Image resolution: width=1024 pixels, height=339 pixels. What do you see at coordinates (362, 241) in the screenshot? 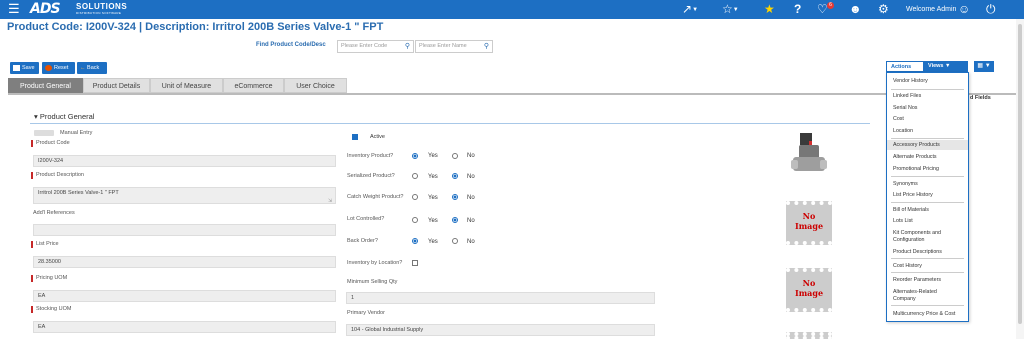
I see `back-order-label: Back Order?` at bounding box center [362, 241].